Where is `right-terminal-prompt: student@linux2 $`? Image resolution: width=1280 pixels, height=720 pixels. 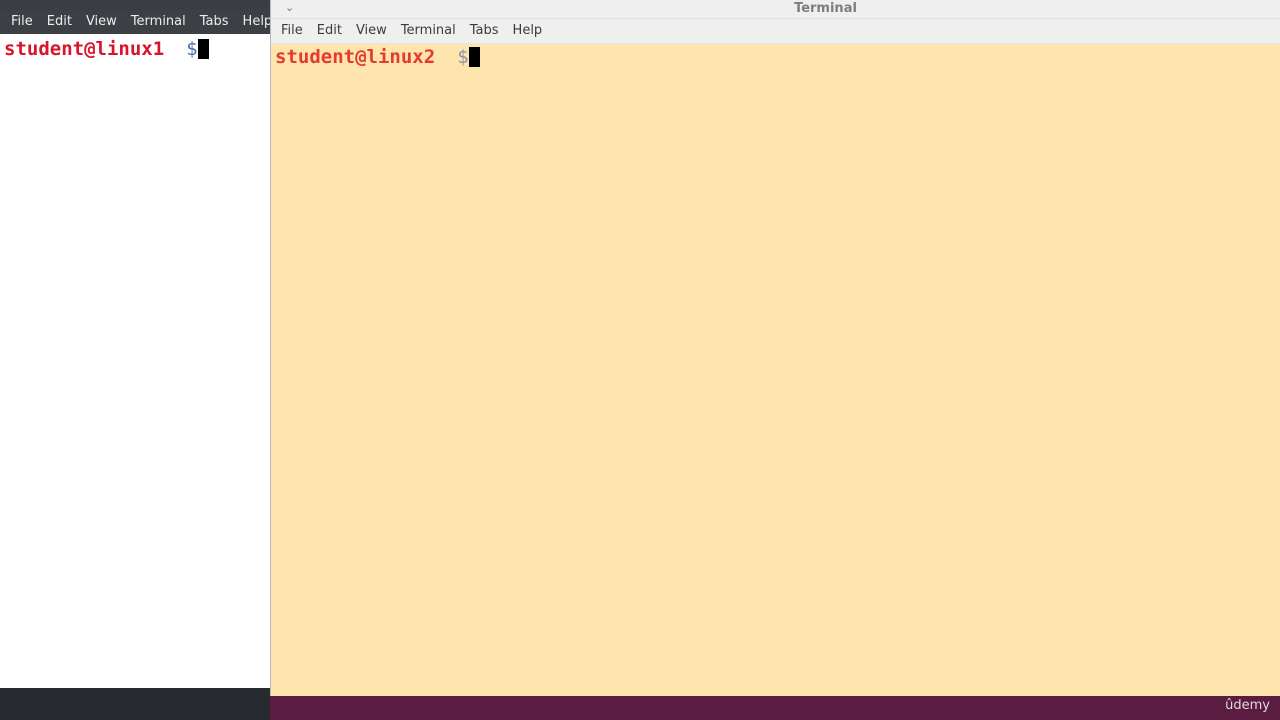 right-terminal-prompt: student@linux2 $ is located at coordinates (377, 57).